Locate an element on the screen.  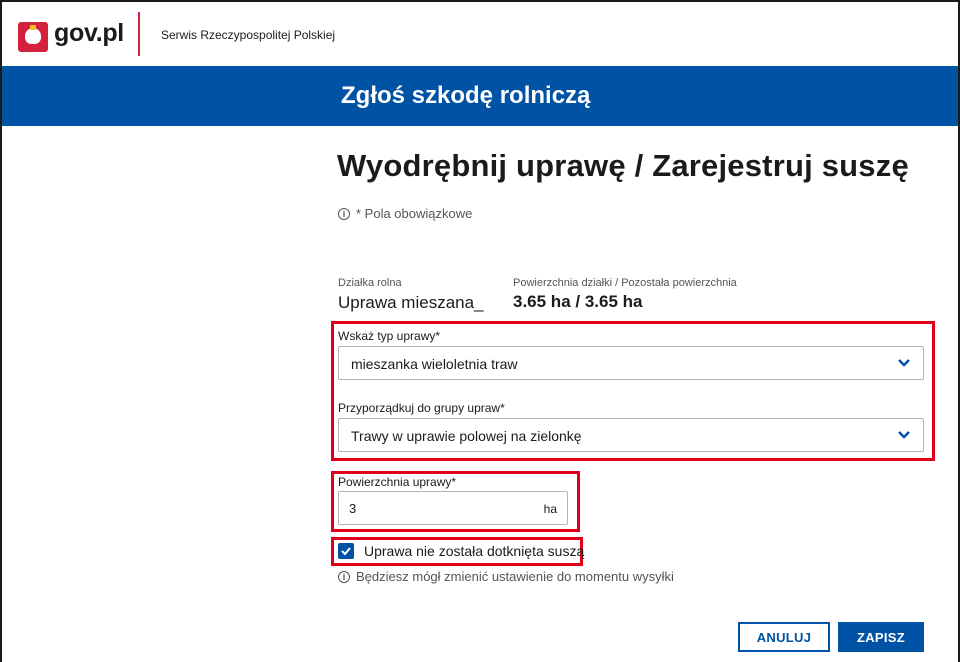
gov-logo: gov.pl is located at coordinates (89, 33).